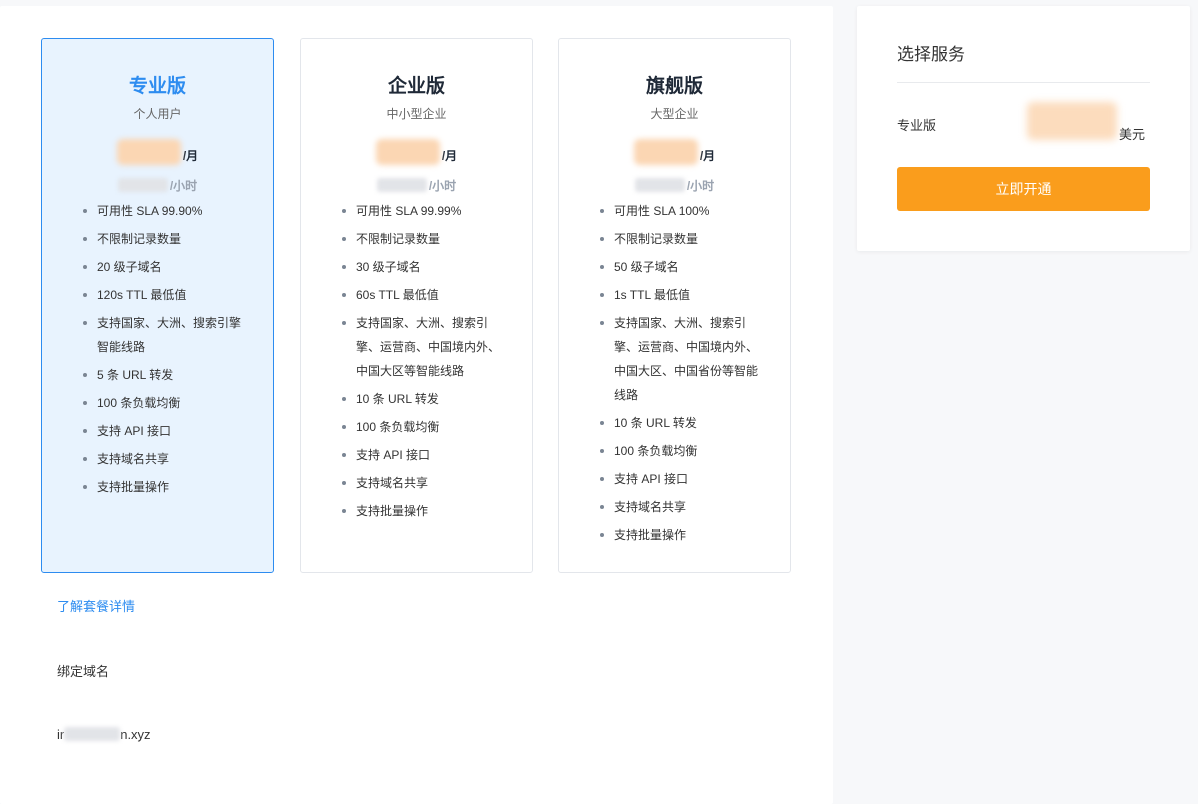 The width and height of the screenshot is (1198, 804). Describe the element at coordinates (424, 211) in the screenshot. I see `feature-item: 可用性 SLA 99.99%` at that location.